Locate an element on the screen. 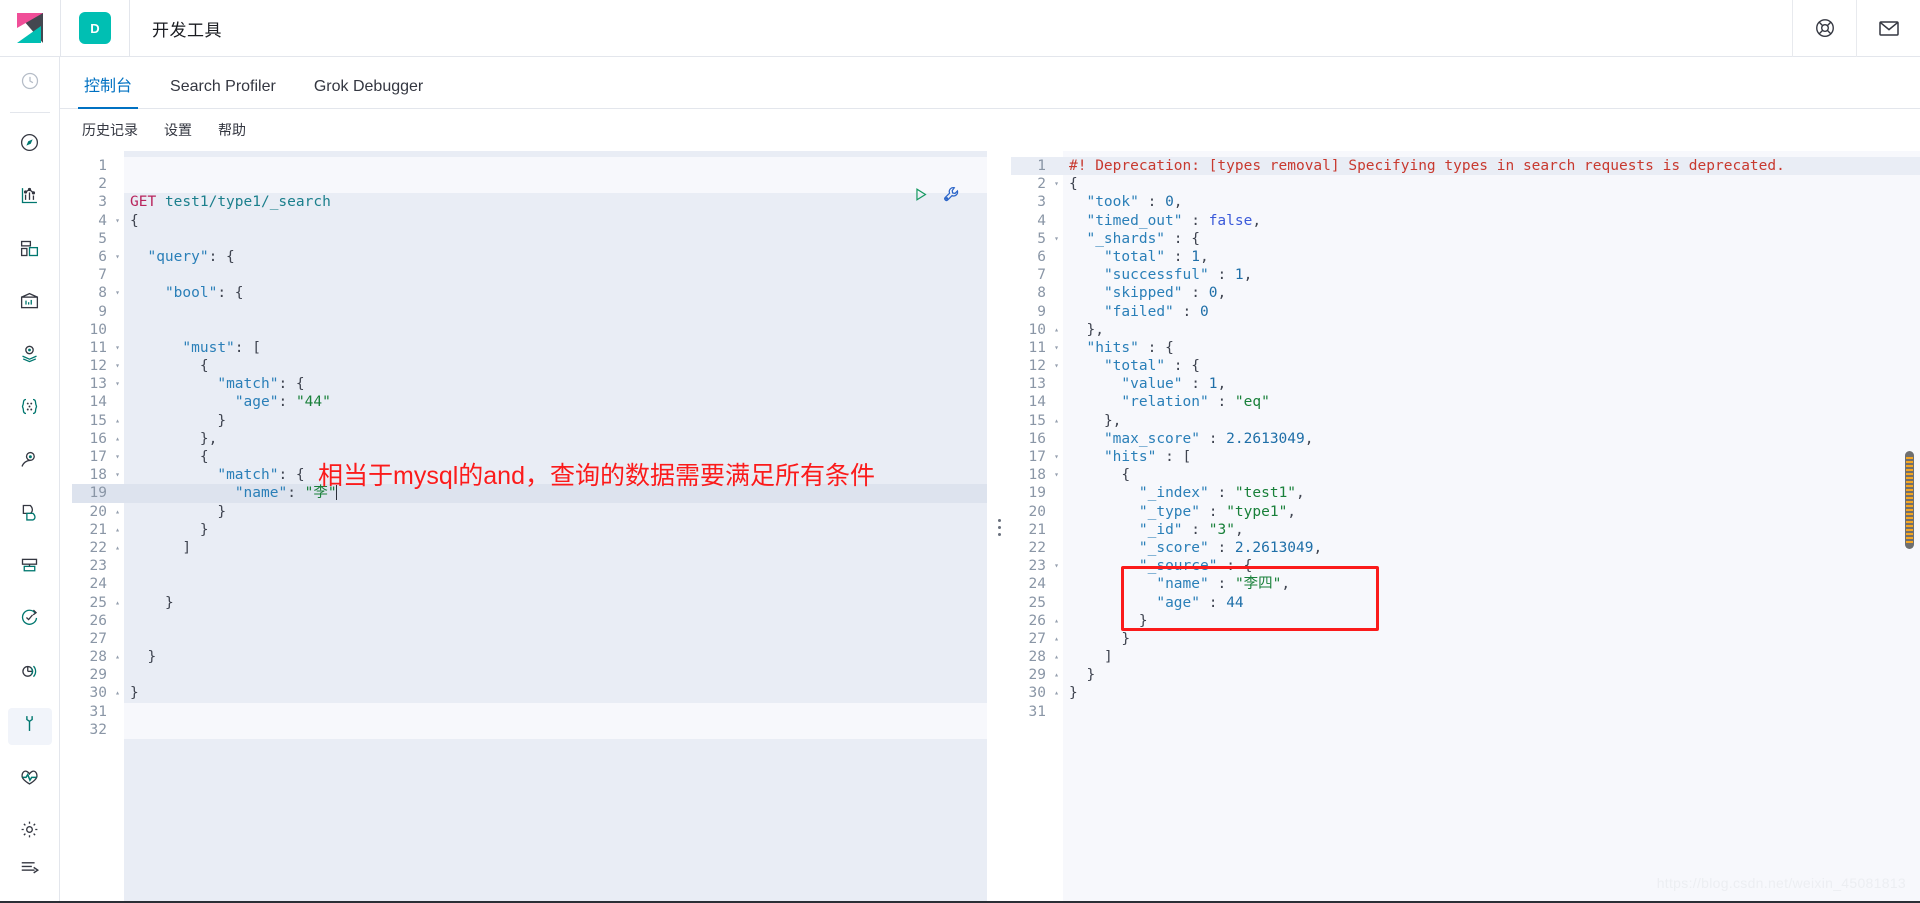 Image resolution: width=1920 pixels, height=903 pixels. code-line: "name" : "李四", is located at coordinates (1491, 584).